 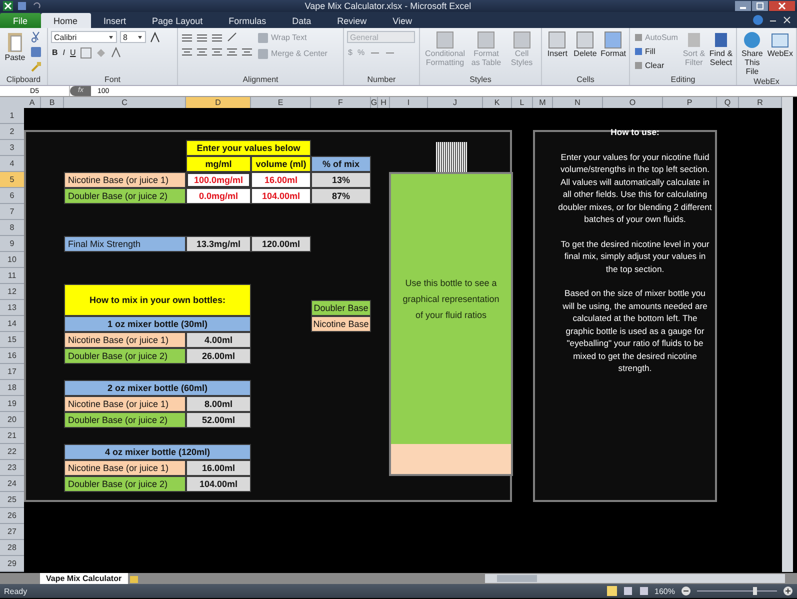 What do you see at coordinates (613, 44) in the screenshot?
I see `cells-button: Format` at bounding box center [613, 44].